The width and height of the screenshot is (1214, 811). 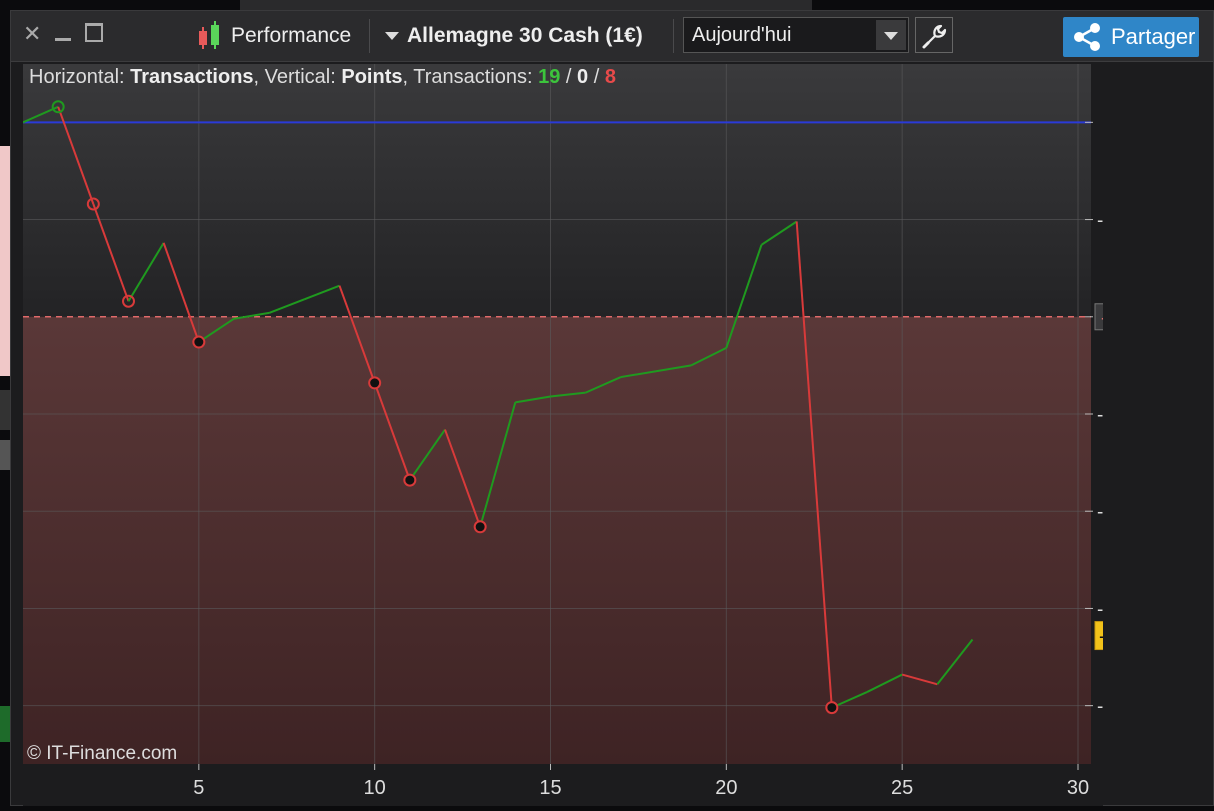 I want to click on candlestick-icon, so click(x=210, y=36).